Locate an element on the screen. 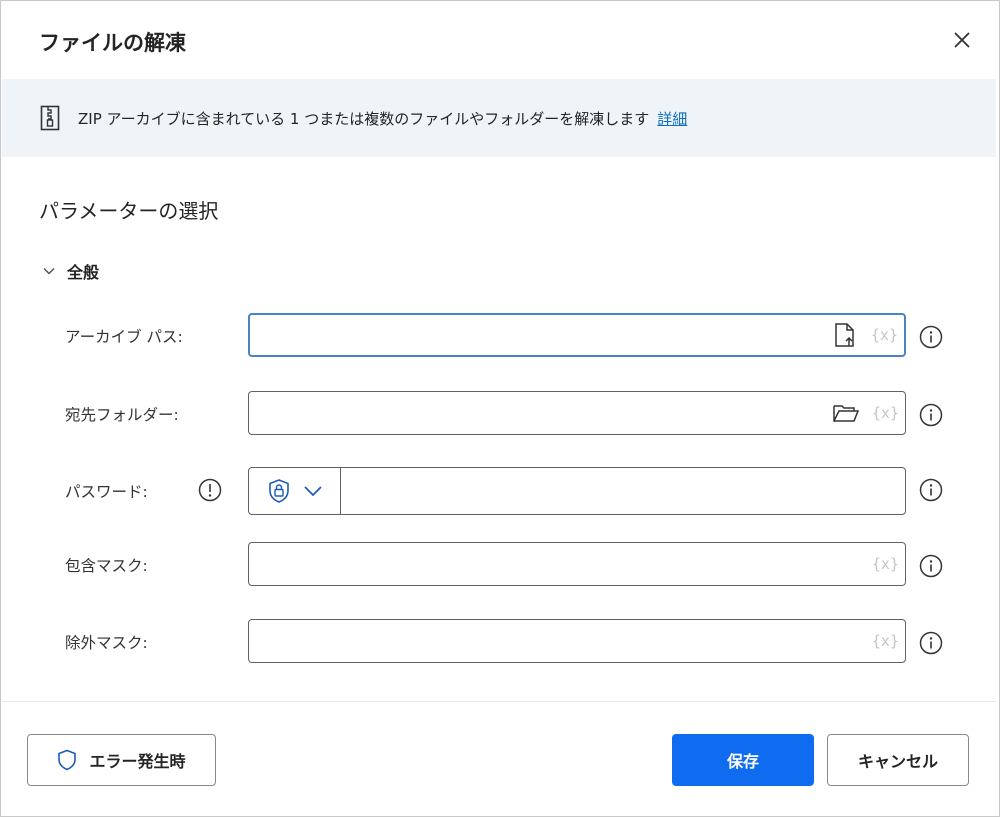 The width and height of the screenshot is (1000, 817). zip-archive-icon is located at coordinates (51, 118).